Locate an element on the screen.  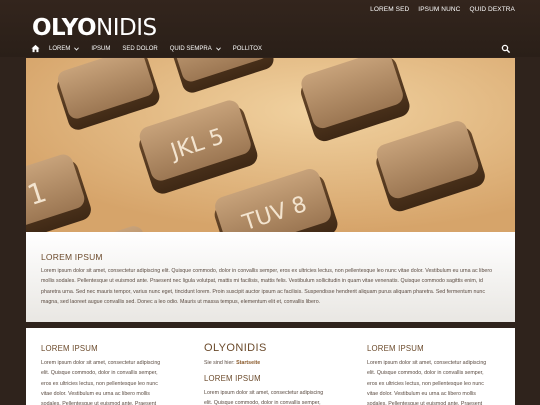
center-column-title: LOREM IPSUM is located at coordinates (232, 378).